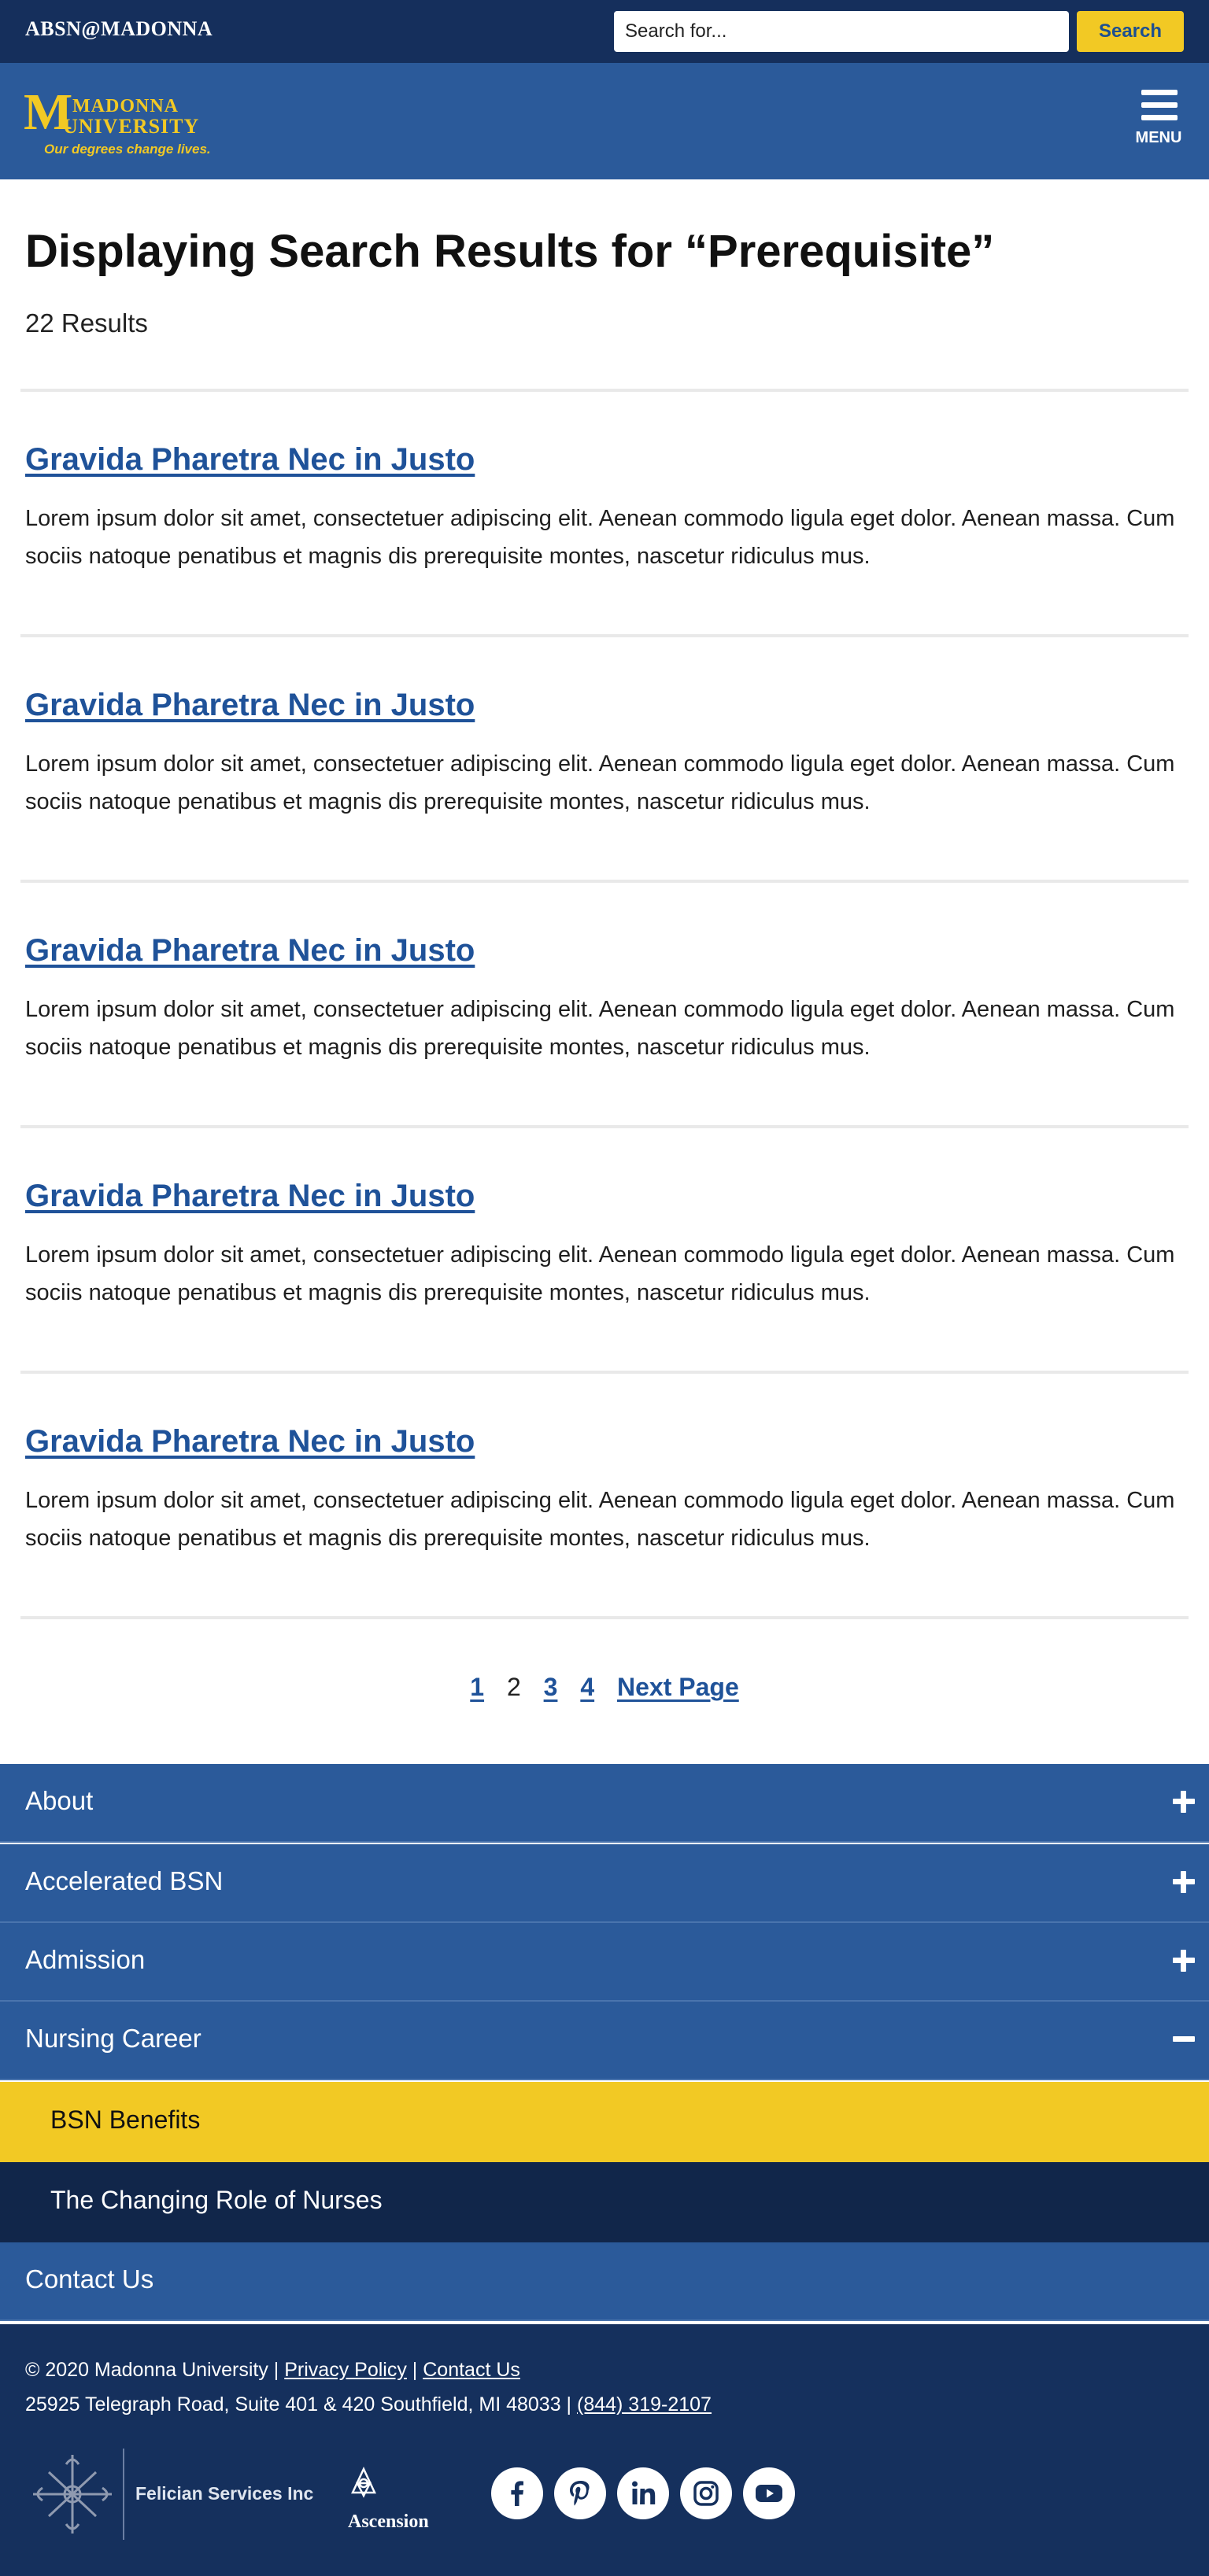 This screenshot has height=2576, width=1209. Describe the element at coordinates (604, 1962) in the screenshot. I see `nav-item-admission: Admission` at that location.